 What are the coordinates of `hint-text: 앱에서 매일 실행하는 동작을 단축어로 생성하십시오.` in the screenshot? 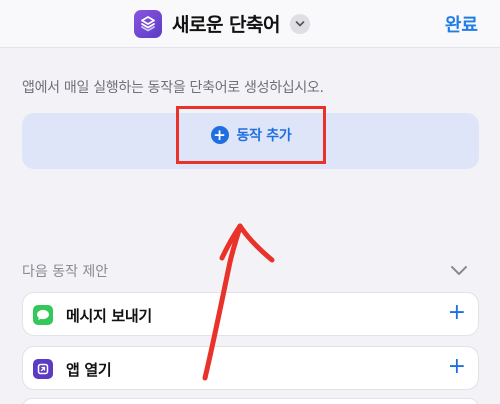 It's located at (173, 88).